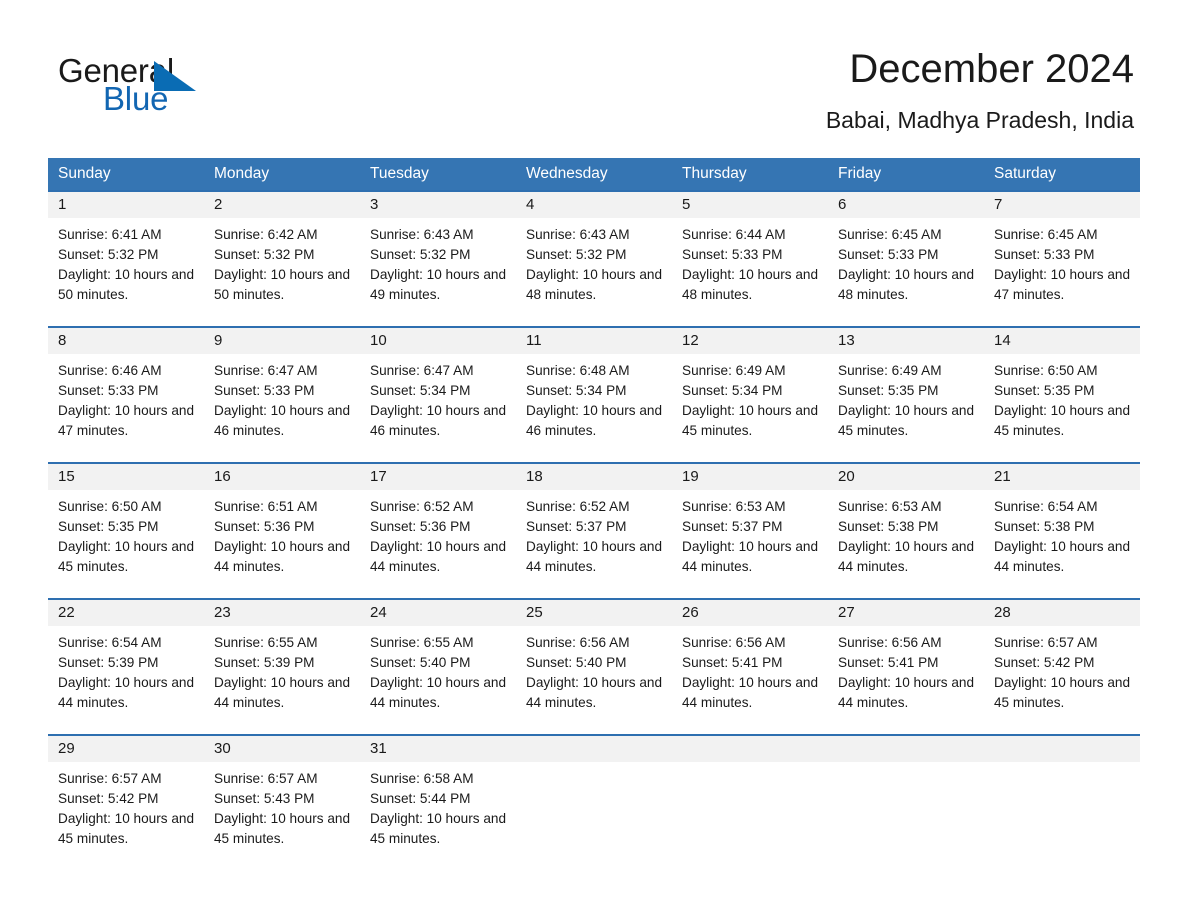 This screenshot has width=1188, height=918. What do you see at coordinates (282, 613) in the screenshot?
I see `day-number: 23` at bounding box center [282, 613].